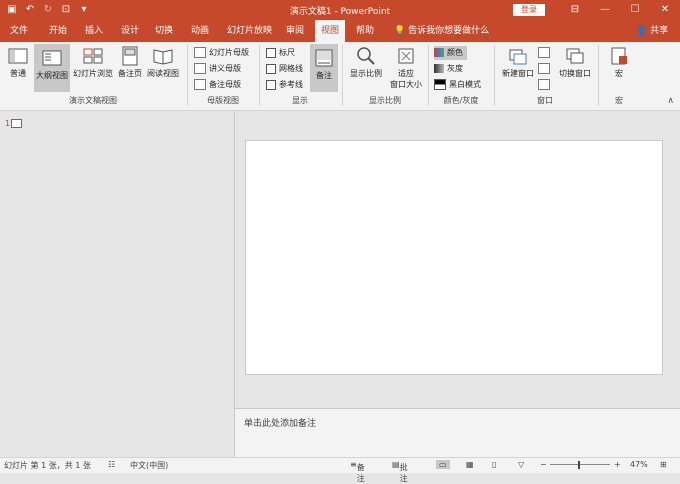 The width and height of the screenshot is (680, 484). What do you see at coordinates (93, 100) in the screenshot?
I see `group-presentation-views: 演示文稿视图` at bounding box center [93, 100].